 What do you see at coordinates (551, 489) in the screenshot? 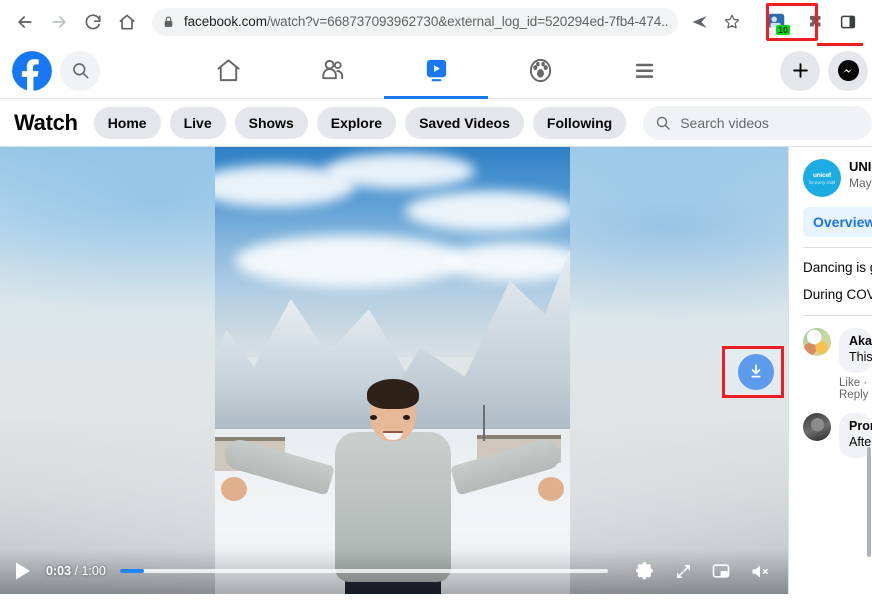
I see `boy-right-hand` at bounding box center [551, 489].